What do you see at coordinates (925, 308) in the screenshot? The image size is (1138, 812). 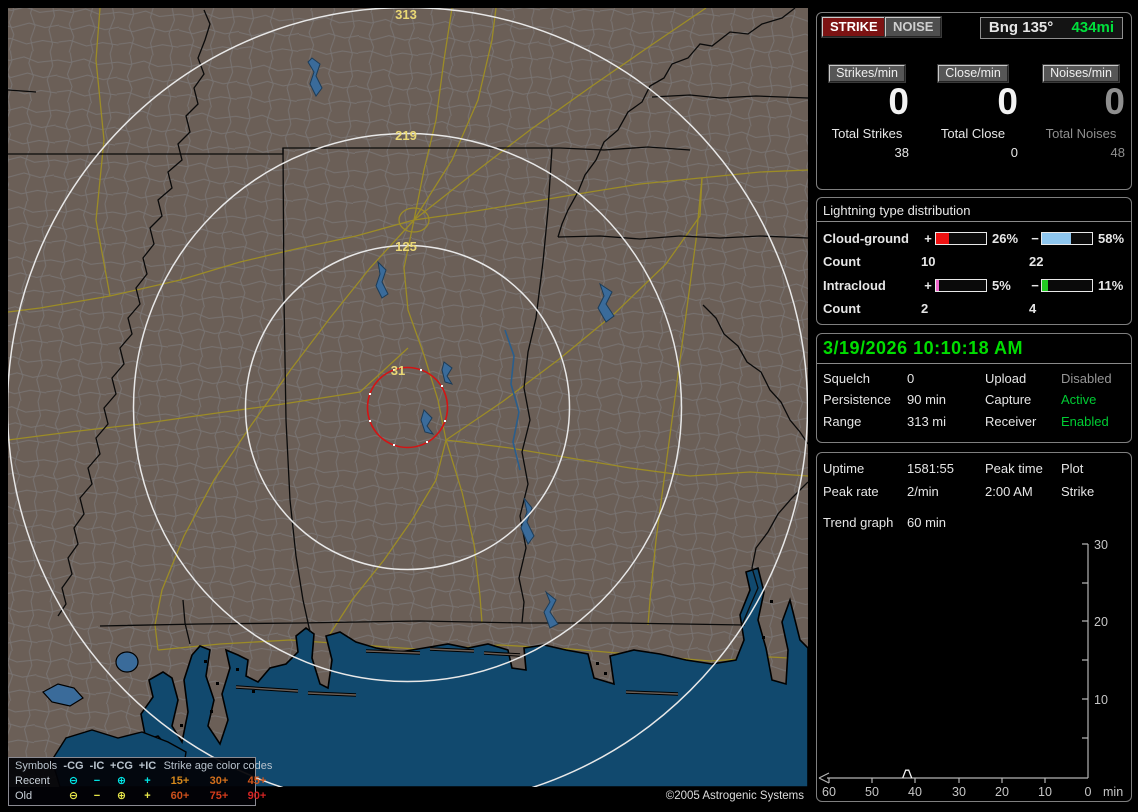 I see `ic-positive-count: 2` at bounding box center [925, 308].